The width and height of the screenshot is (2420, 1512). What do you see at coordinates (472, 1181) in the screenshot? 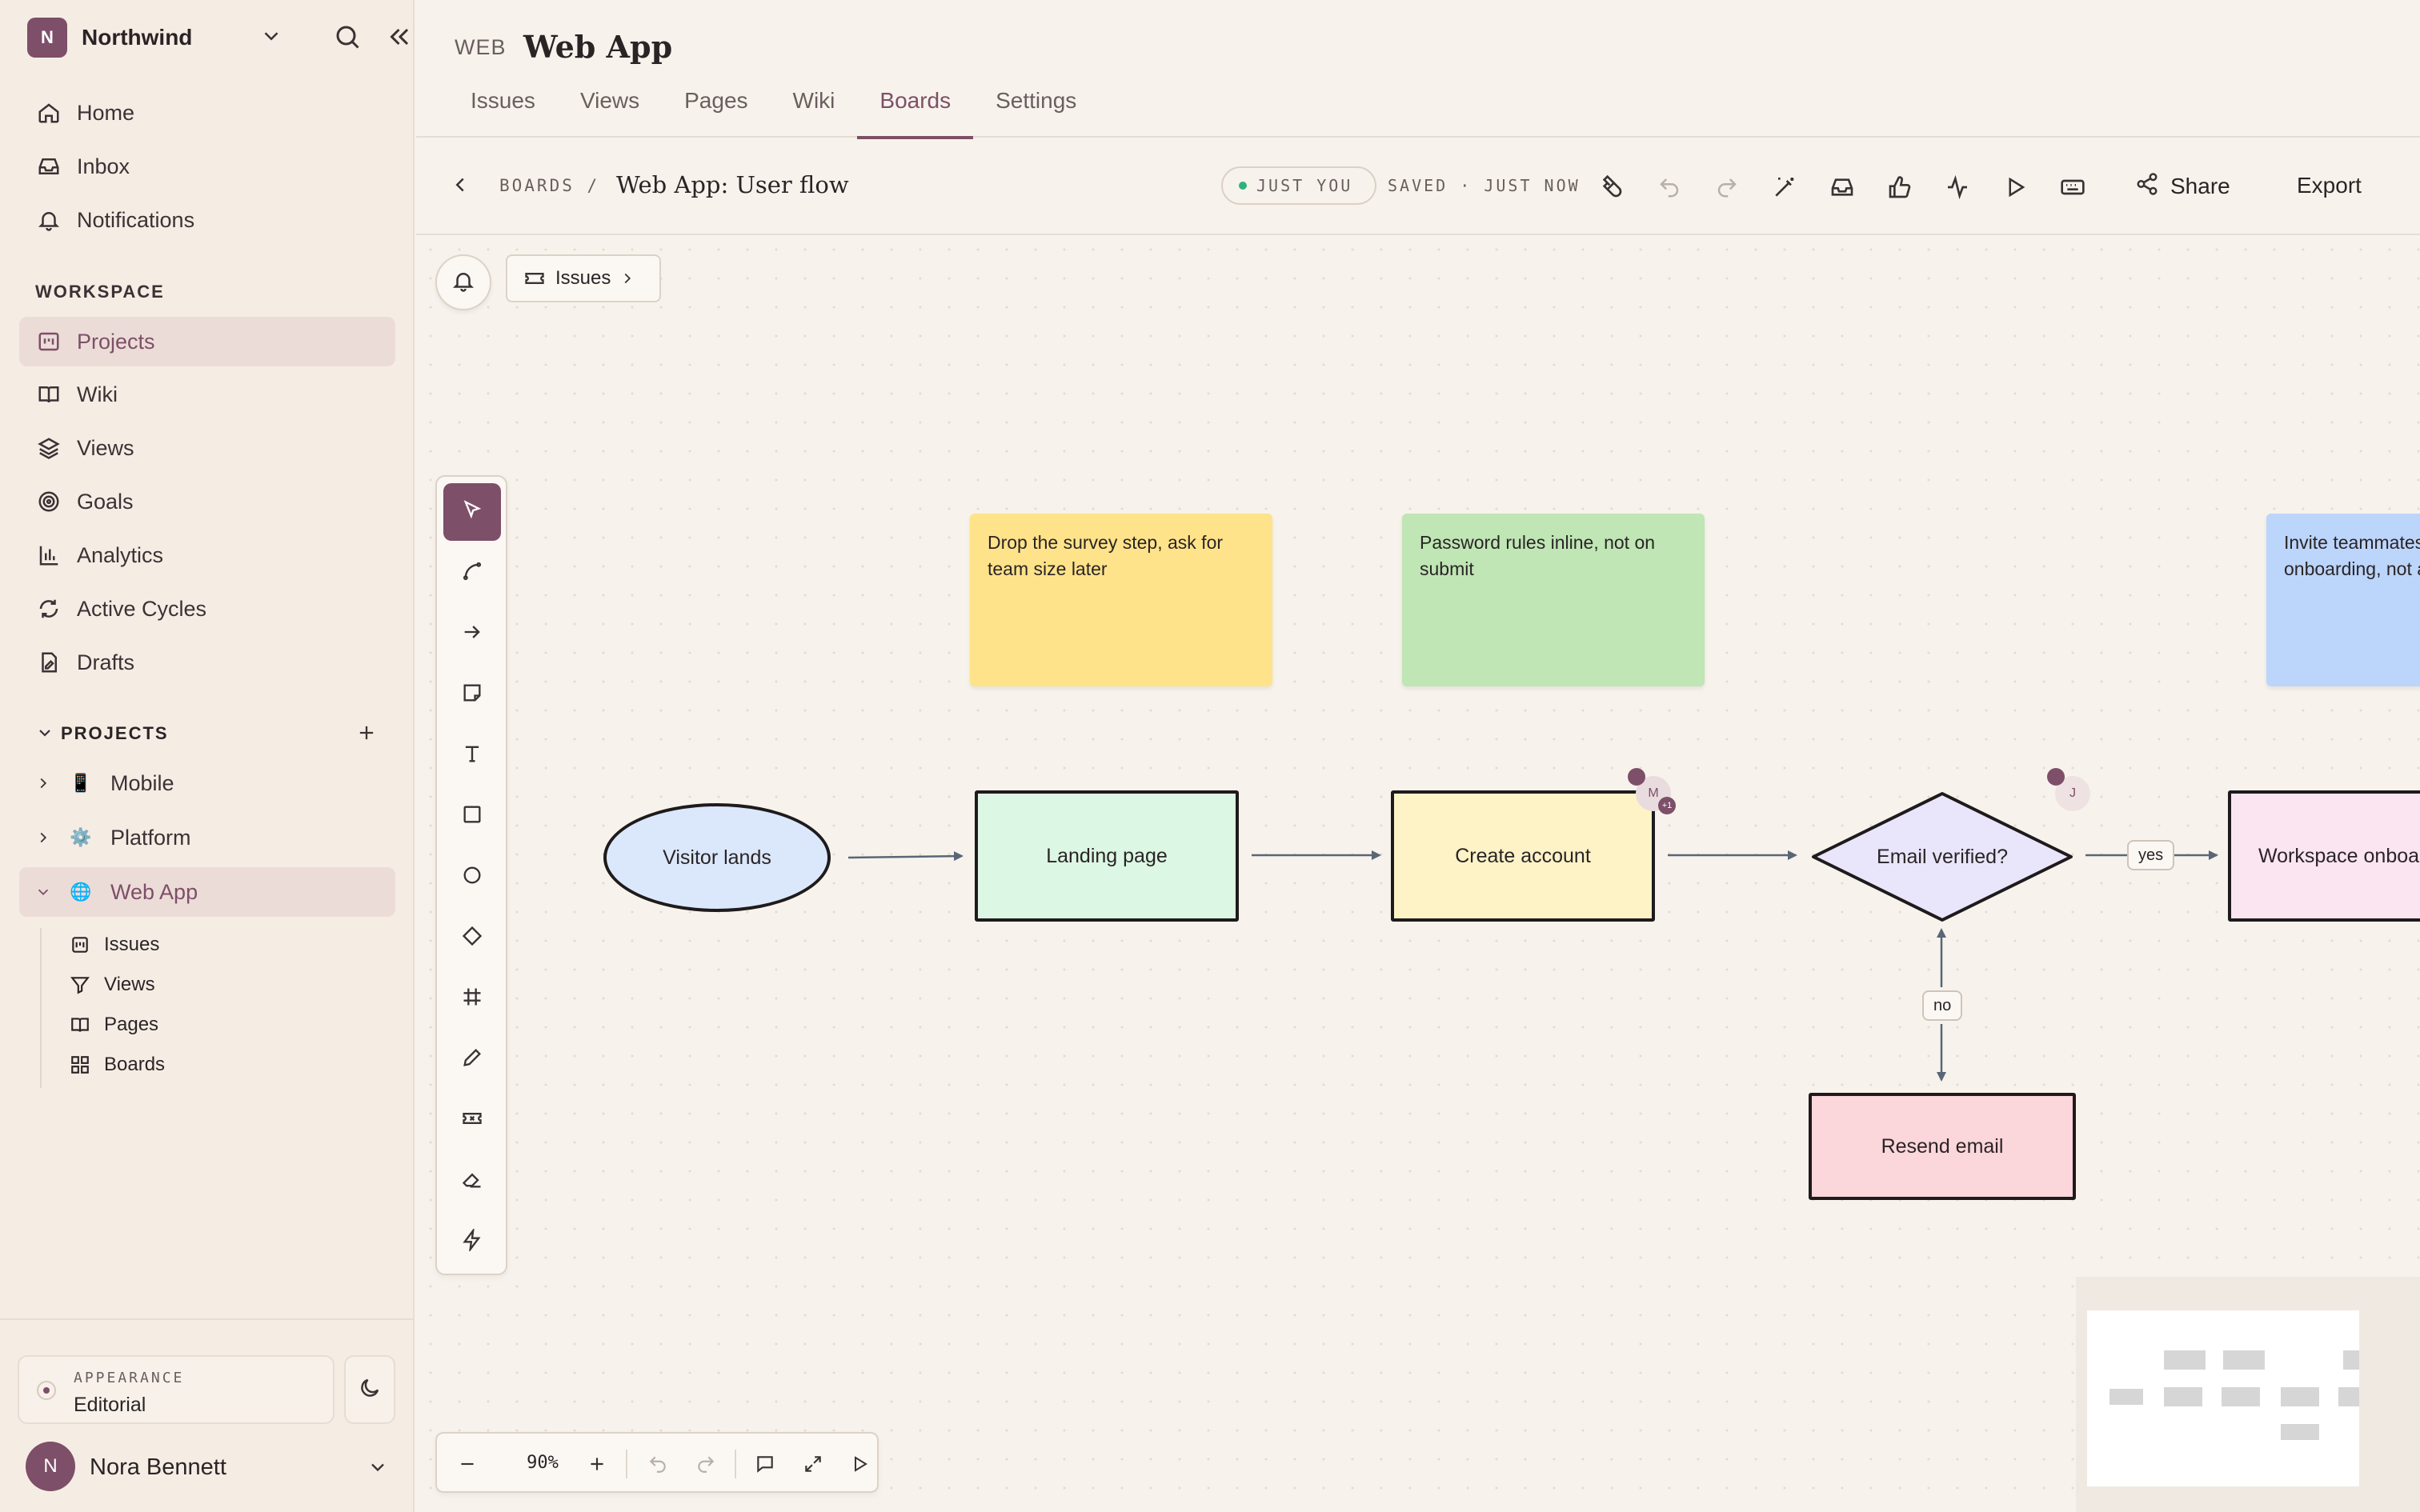
I see `eraser-tool` at bounding box center [472, 1181].